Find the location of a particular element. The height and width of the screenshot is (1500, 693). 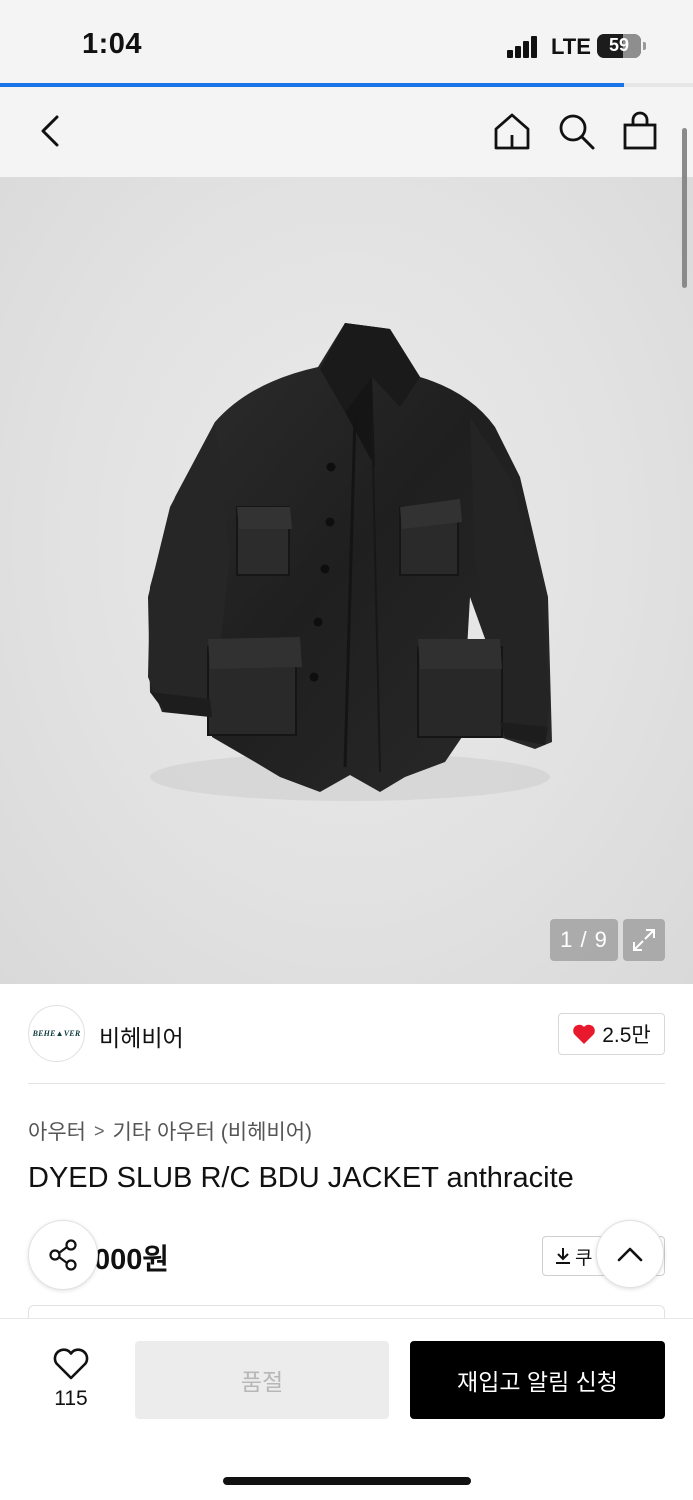

divider is located at coordinates (346, 1083).